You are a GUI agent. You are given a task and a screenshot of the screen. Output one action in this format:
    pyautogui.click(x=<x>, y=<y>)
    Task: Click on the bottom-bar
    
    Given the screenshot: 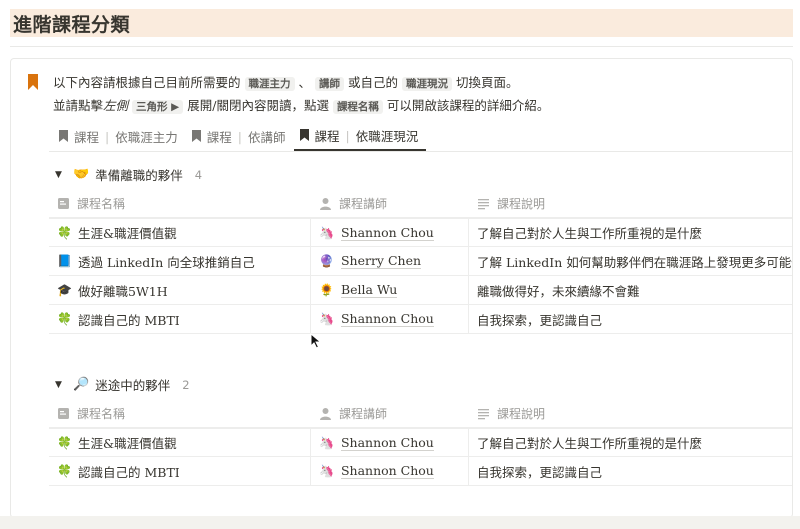 What is the action you would take?
    pyautogui.click(x=400, y=522)
    